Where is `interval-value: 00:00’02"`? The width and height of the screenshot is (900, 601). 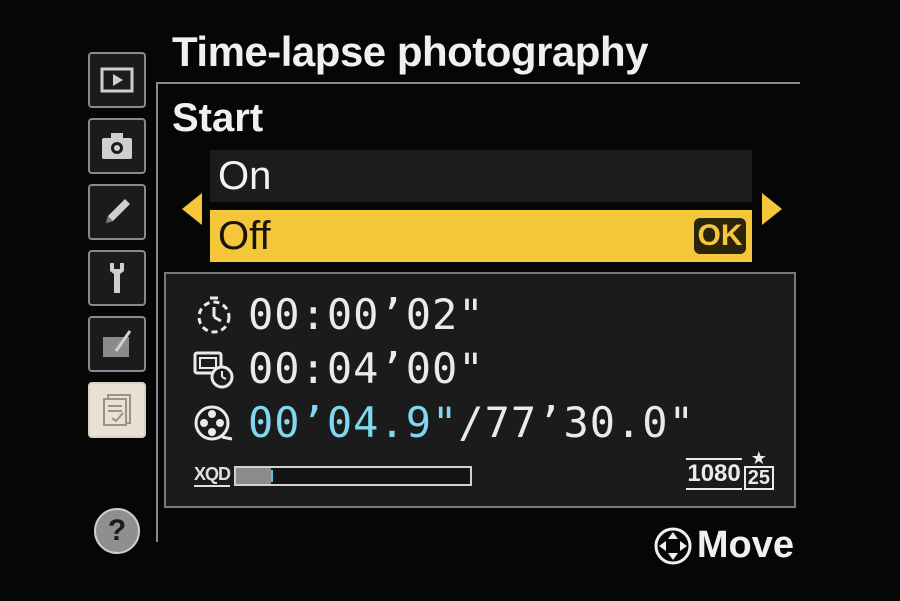 interval-value: 00:00’02" is located at coordinates (366, 314).